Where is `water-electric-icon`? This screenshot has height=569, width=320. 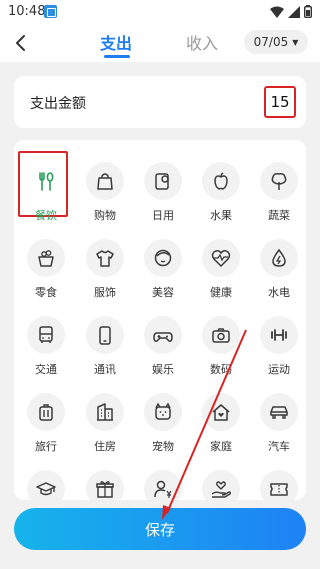
water-electric-icon is located at coordinates (279, 258).